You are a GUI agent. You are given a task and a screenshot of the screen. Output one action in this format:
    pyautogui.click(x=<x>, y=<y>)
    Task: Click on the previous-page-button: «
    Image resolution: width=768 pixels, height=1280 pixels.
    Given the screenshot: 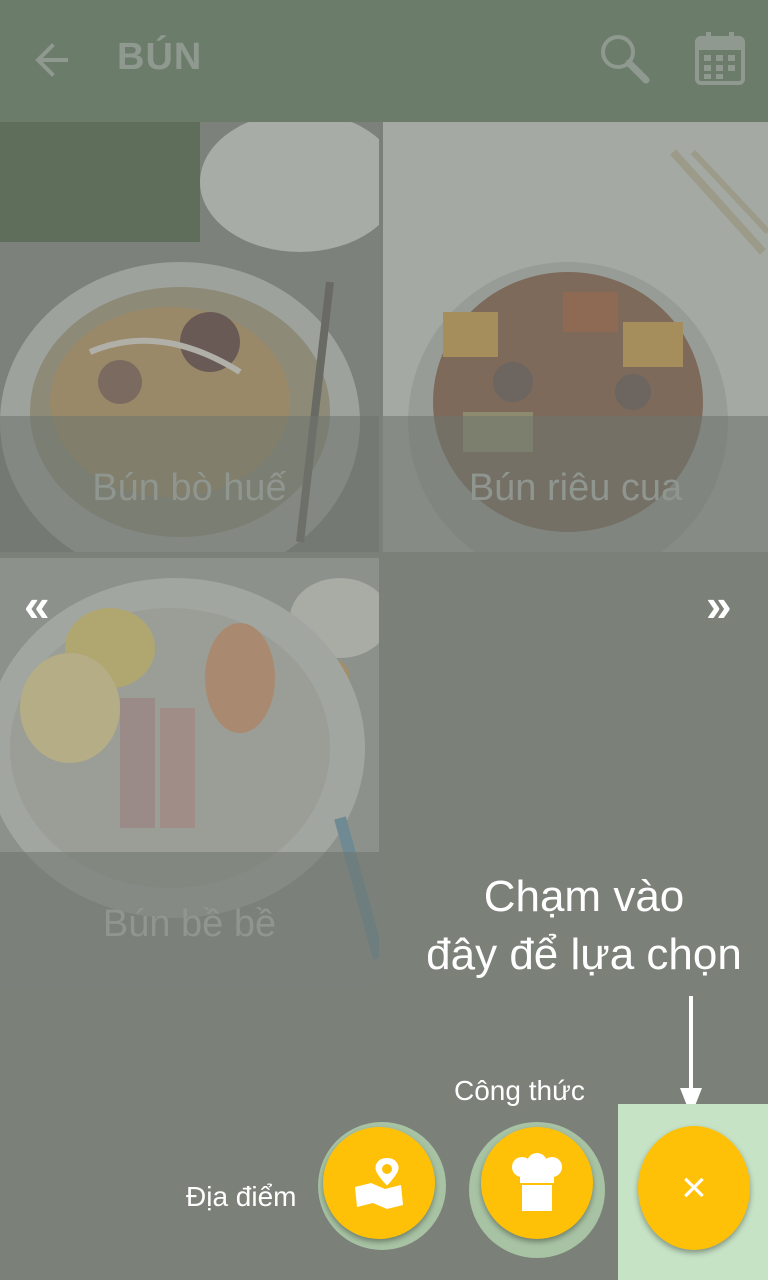 What is the action you would take?
    pyautogui.click(x=37, y=605)
    